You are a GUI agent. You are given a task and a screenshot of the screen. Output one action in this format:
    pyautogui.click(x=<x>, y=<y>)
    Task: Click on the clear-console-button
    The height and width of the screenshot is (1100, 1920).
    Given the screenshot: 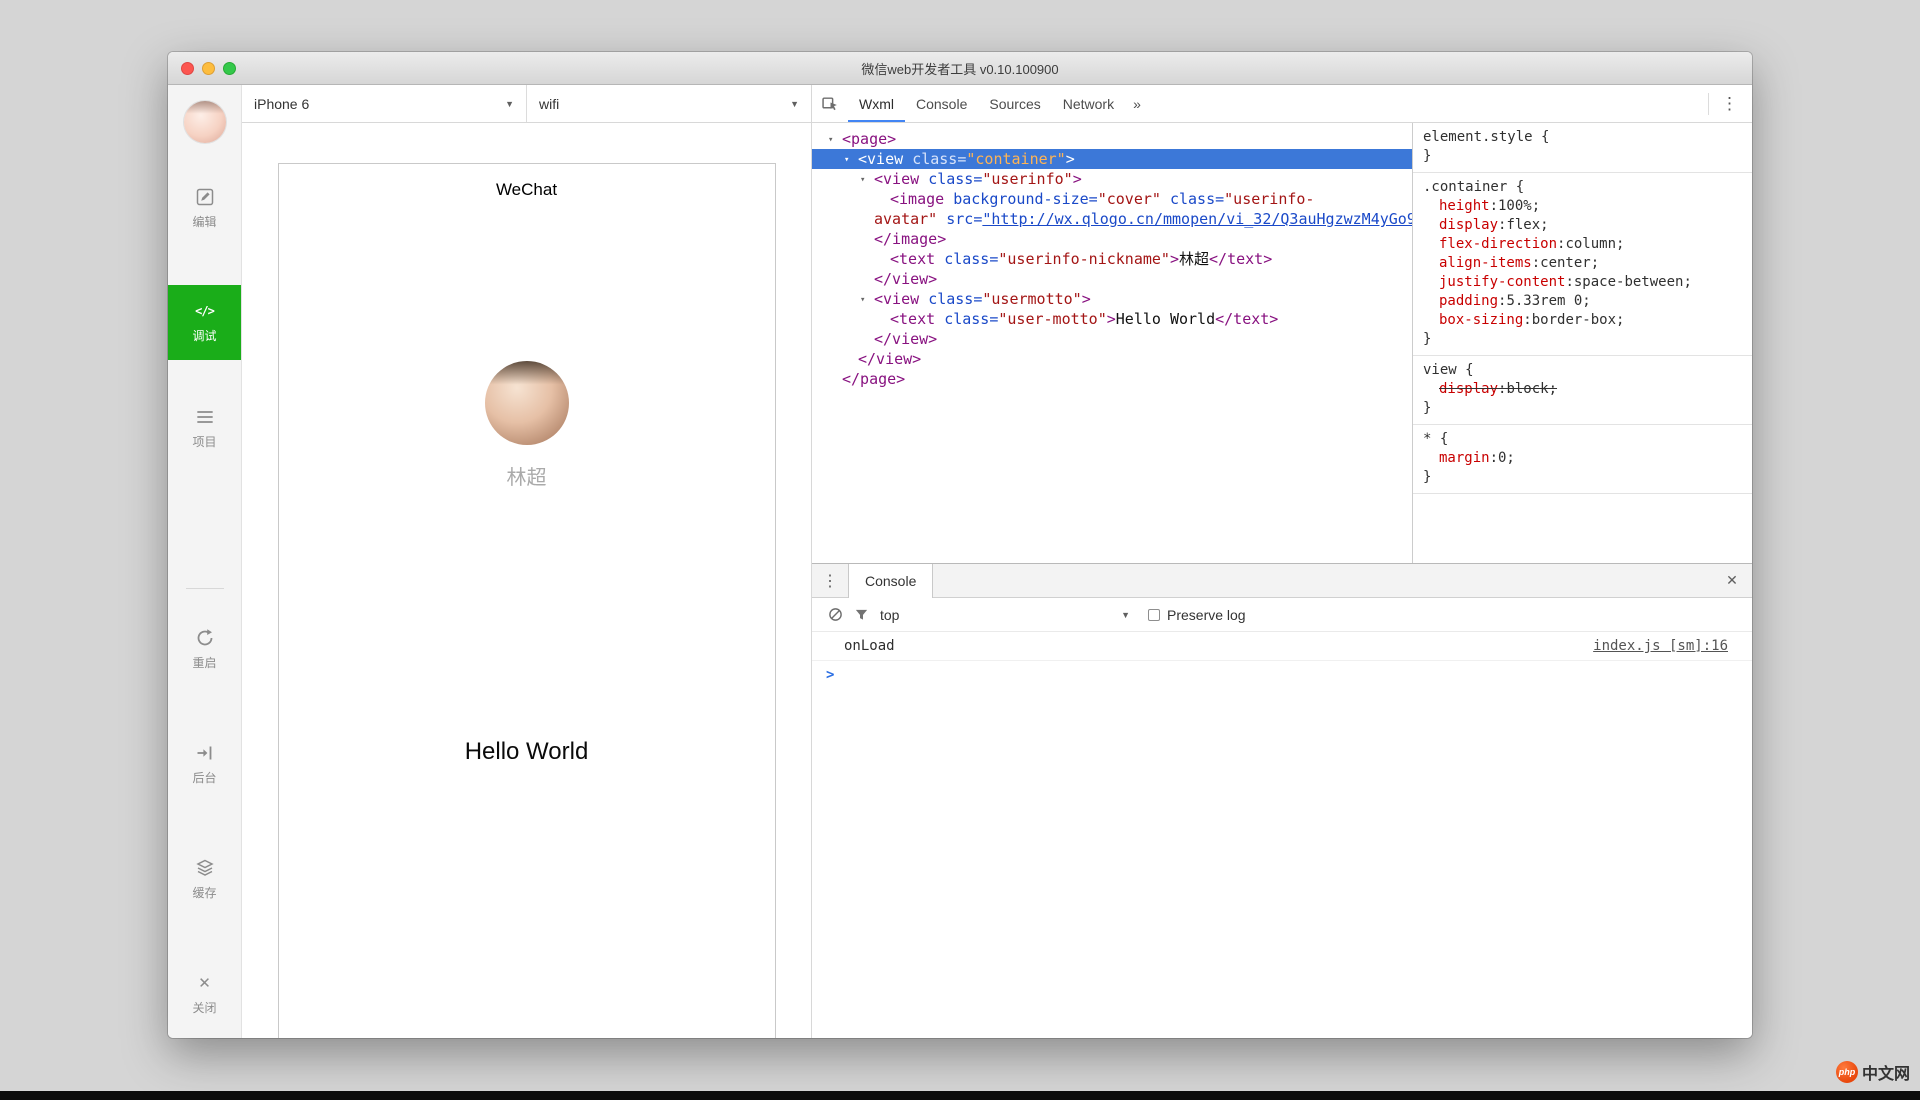 What is the action you would take?
    pyautogui.click(x=835, y=614)
    